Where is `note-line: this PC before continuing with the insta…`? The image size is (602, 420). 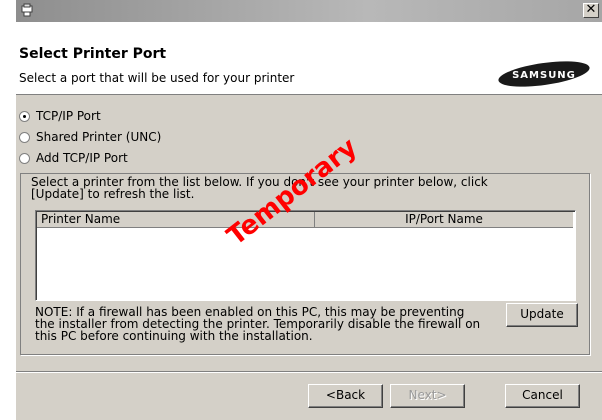
note-line: this PC before continuing with the insta… is located at coordinates (174, 336).